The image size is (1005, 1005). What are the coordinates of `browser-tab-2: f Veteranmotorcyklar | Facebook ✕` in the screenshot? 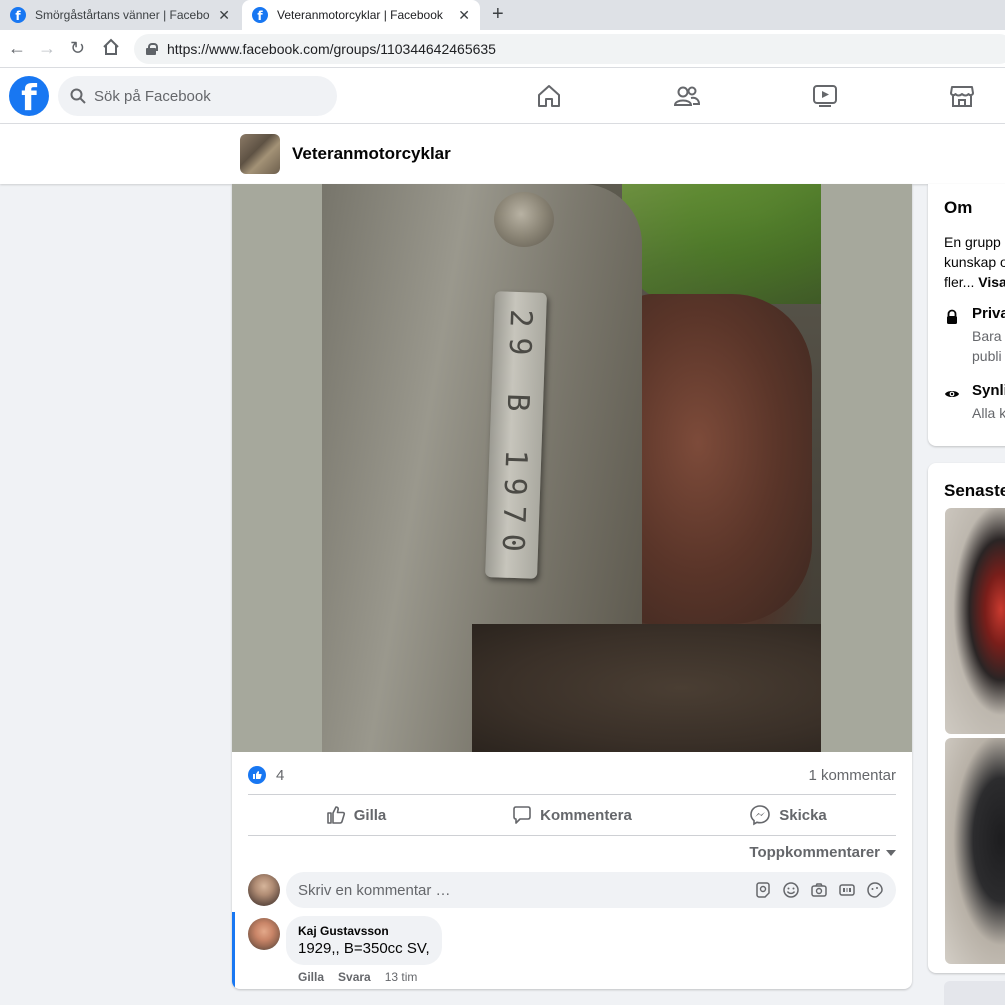 It's located at (361, 15).